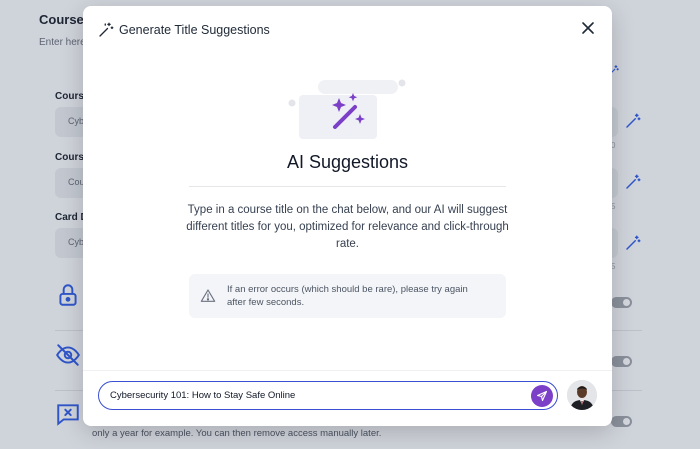  I want to click on user-avatar-image, so click(582, 395).